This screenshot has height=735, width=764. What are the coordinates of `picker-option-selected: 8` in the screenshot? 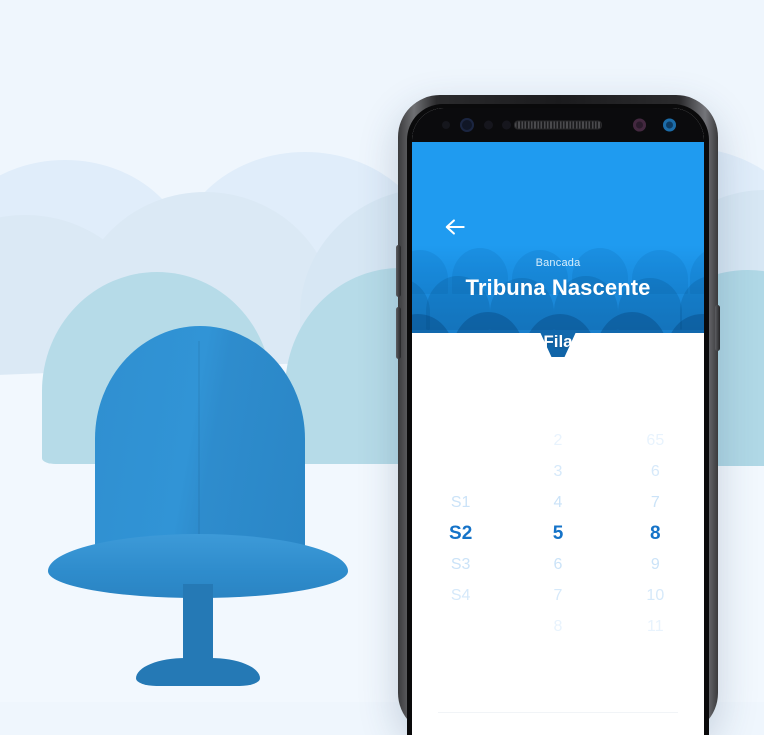 It's located at (655, 533).